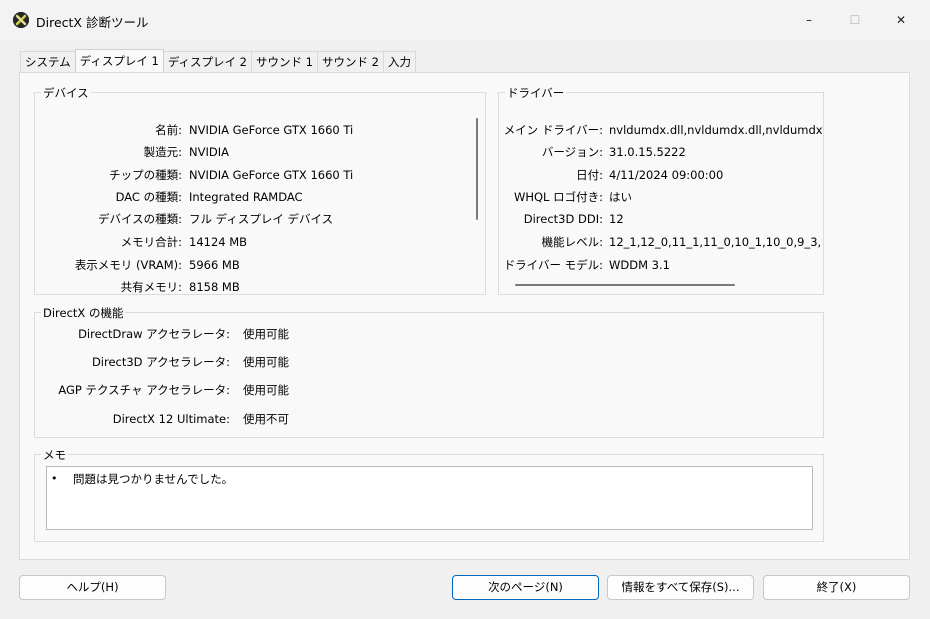  What do you see at coordinates (162, 152) in the screenshot?
I see `device-label: 製造元:` at bounding box center [162, 152].